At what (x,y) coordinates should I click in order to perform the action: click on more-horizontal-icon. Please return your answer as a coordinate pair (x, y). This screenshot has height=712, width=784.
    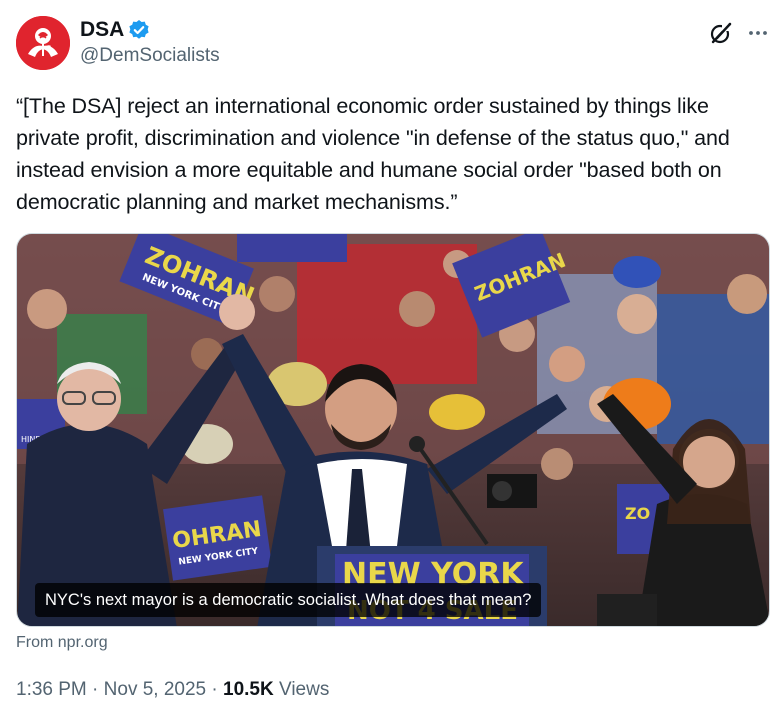
    Looking at the image, I should click on (758, 33).